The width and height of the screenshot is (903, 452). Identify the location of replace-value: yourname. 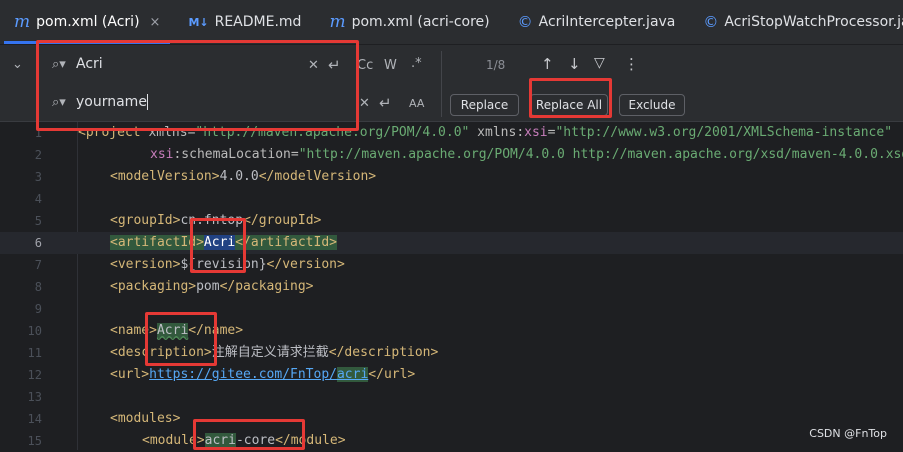
(111, 102).